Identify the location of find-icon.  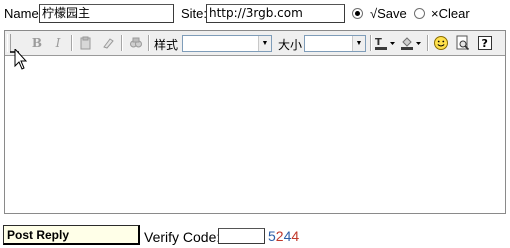
(136, 43).